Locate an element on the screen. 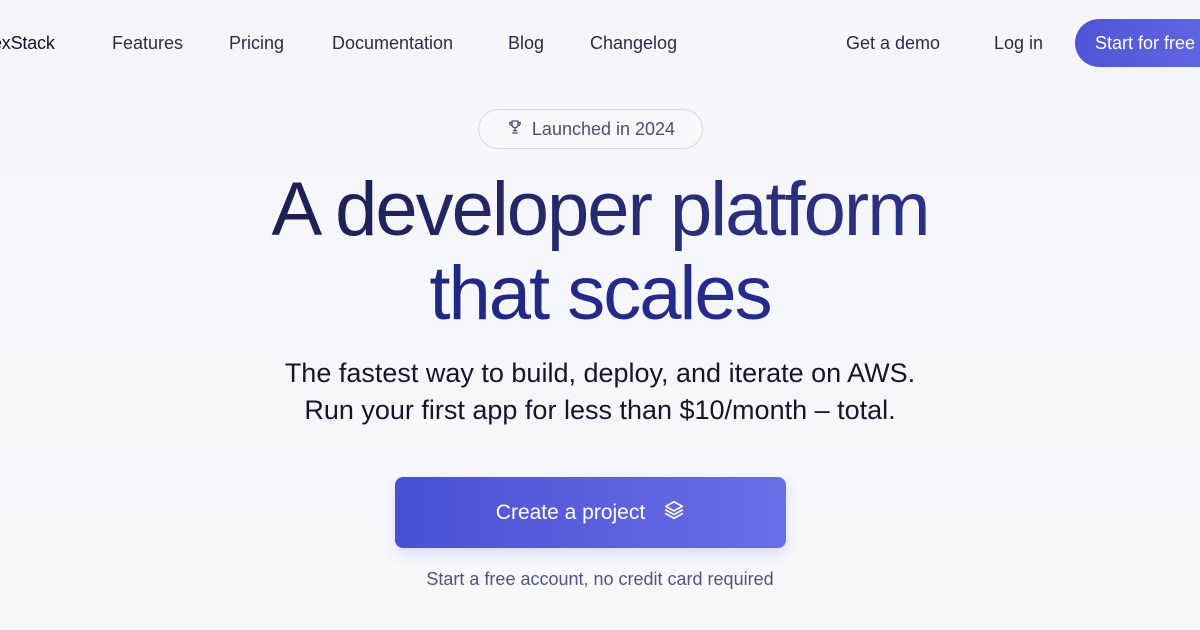 This screenshot has height=630, width=1200. launch-badge: Launched in 2024 is located at coordinates (590, 129).